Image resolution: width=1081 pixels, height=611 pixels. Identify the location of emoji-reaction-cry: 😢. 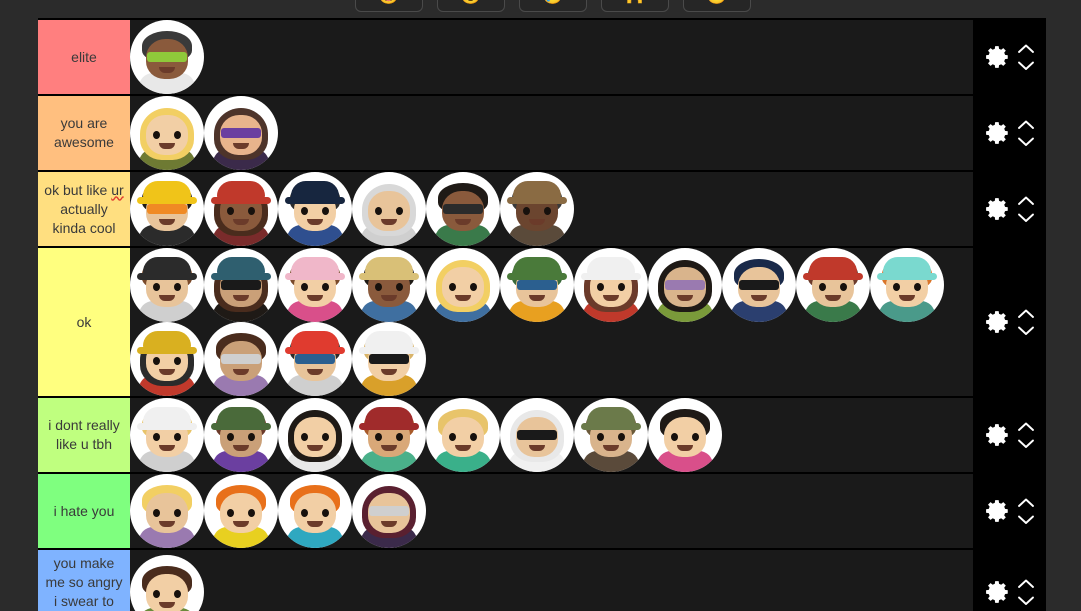
(553, 6).